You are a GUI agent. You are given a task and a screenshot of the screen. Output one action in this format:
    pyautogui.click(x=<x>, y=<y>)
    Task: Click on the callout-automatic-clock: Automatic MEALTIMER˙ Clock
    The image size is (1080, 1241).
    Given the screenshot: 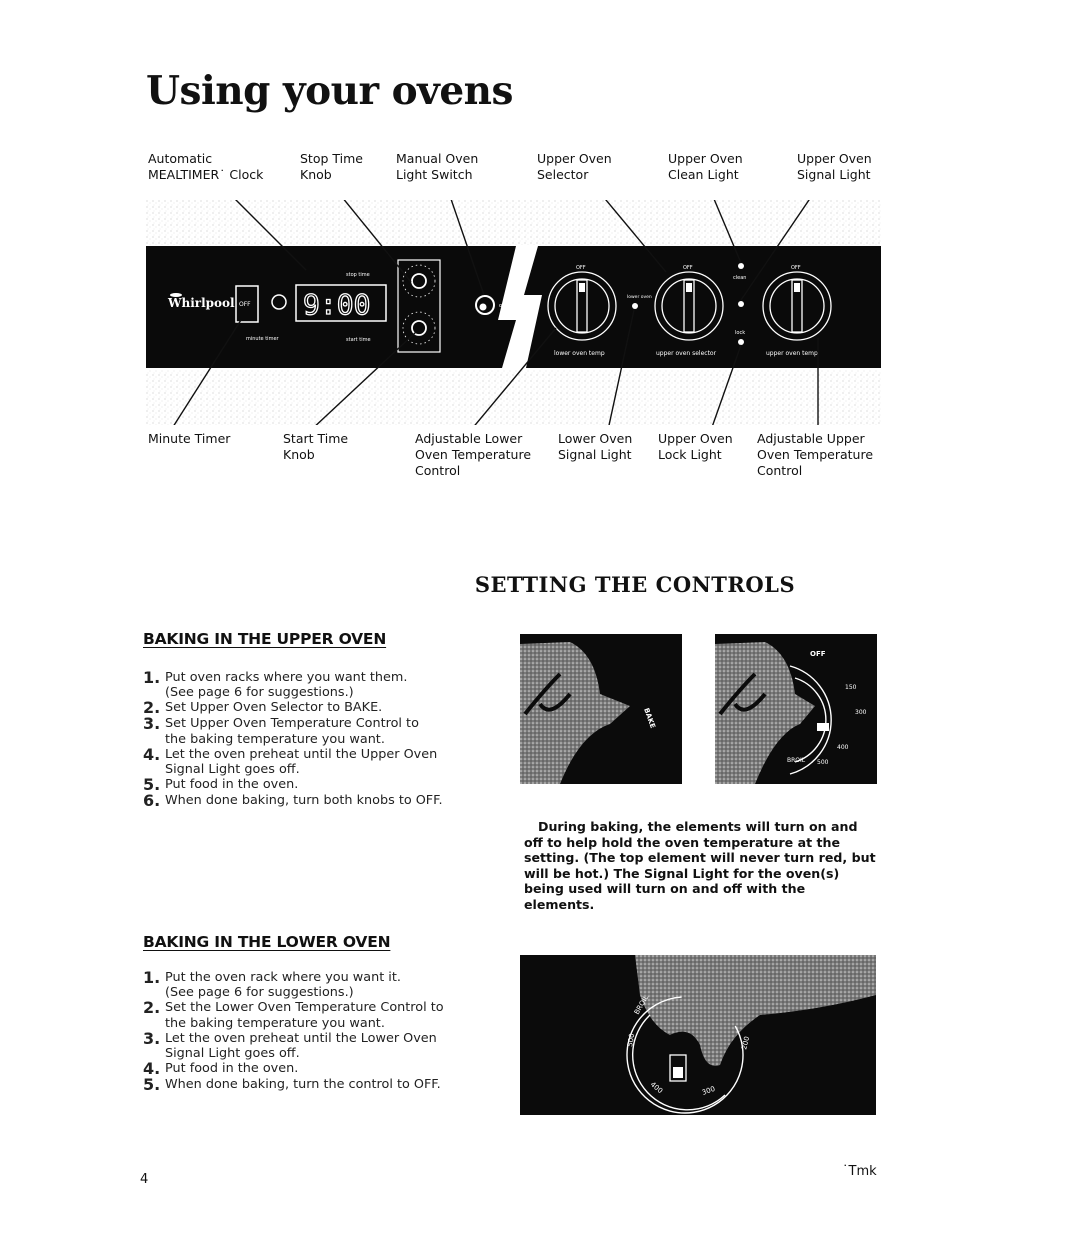 What is the action you would take?
    pyautogui.click(x=205, y=167)
    